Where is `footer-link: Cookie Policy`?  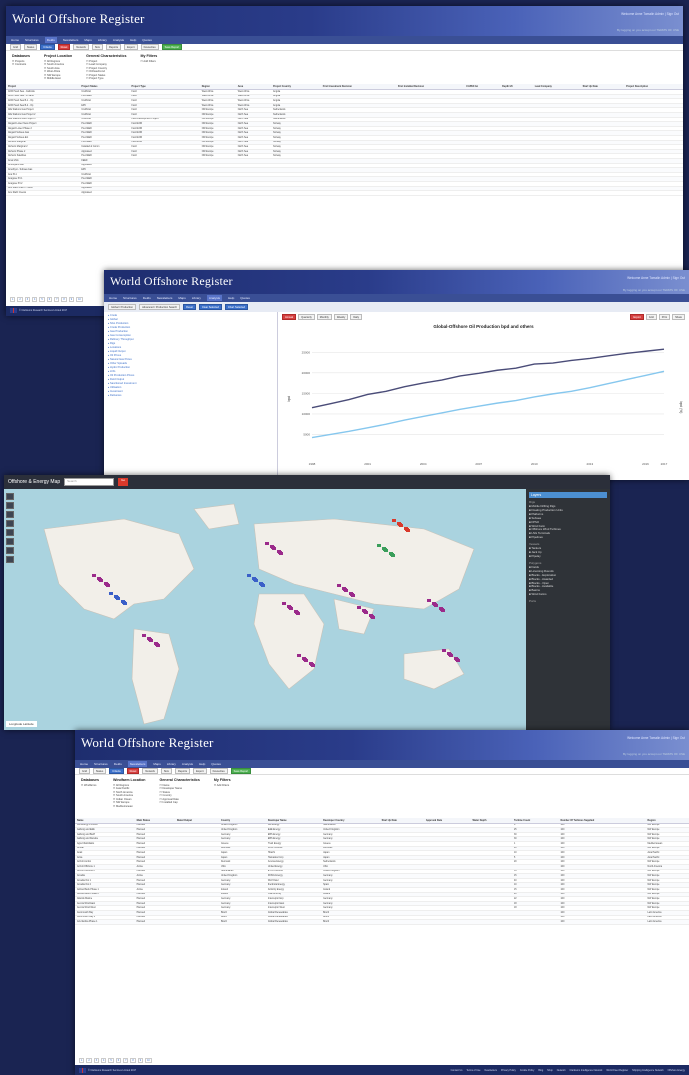 footer-link: Cookie Policy is located at coordinates (527, 1070).